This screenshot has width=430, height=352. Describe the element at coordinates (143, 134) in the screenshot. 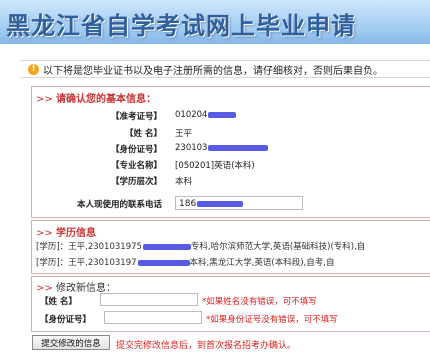

I see `label-name: 【姓 名】` at that location.